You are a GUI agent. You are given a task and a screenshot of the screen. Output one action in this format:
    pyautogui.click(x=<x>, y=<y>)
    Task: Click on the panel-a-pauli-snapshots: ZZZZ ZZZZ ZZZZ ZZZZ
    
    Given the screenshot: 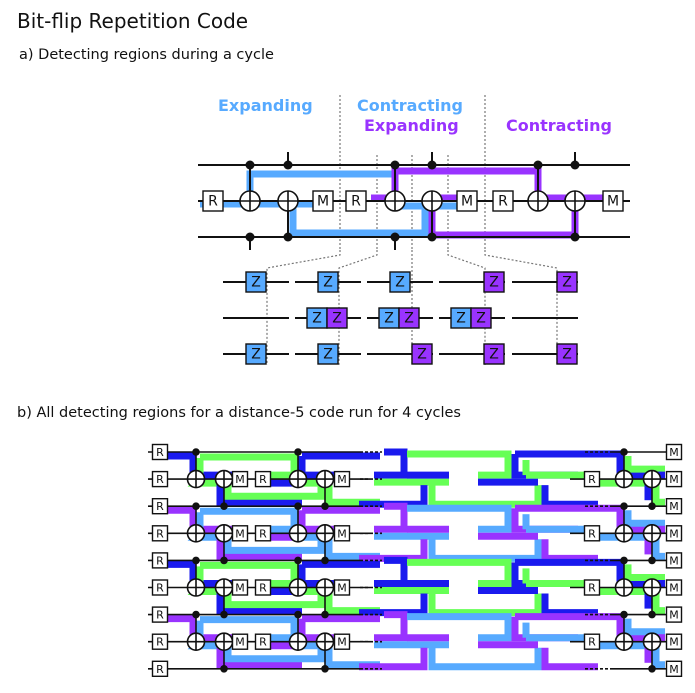 What is the action you would take?
    pyautogui.click(x=400, y=307)
    